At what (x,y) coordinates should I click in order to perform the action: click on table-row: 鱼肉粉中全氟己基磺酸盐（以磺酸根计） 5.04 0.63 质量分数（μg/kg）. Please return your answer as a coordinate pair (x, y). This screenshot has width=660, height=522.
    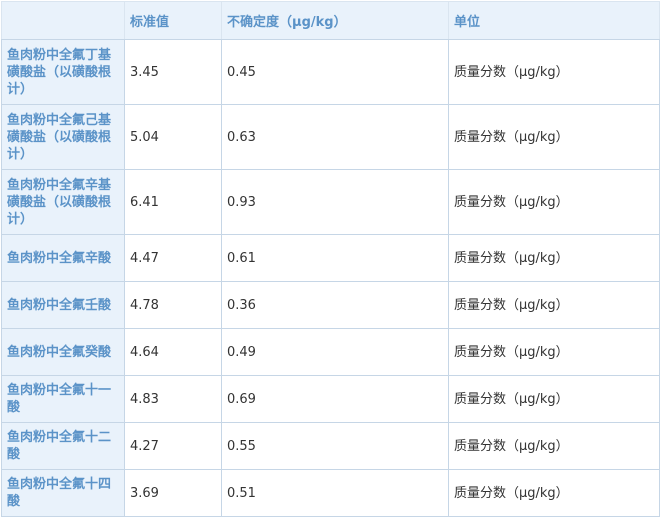
    Looking at the image, I should click on (330, 137).